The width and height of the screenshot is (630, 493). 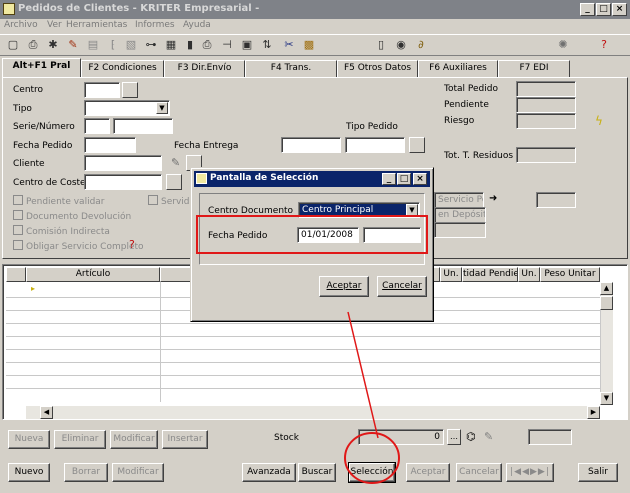 What do you see at coordinates (372, 458) in the screenshot?
I see `annotation-circle` at bounding box center [372, 458].